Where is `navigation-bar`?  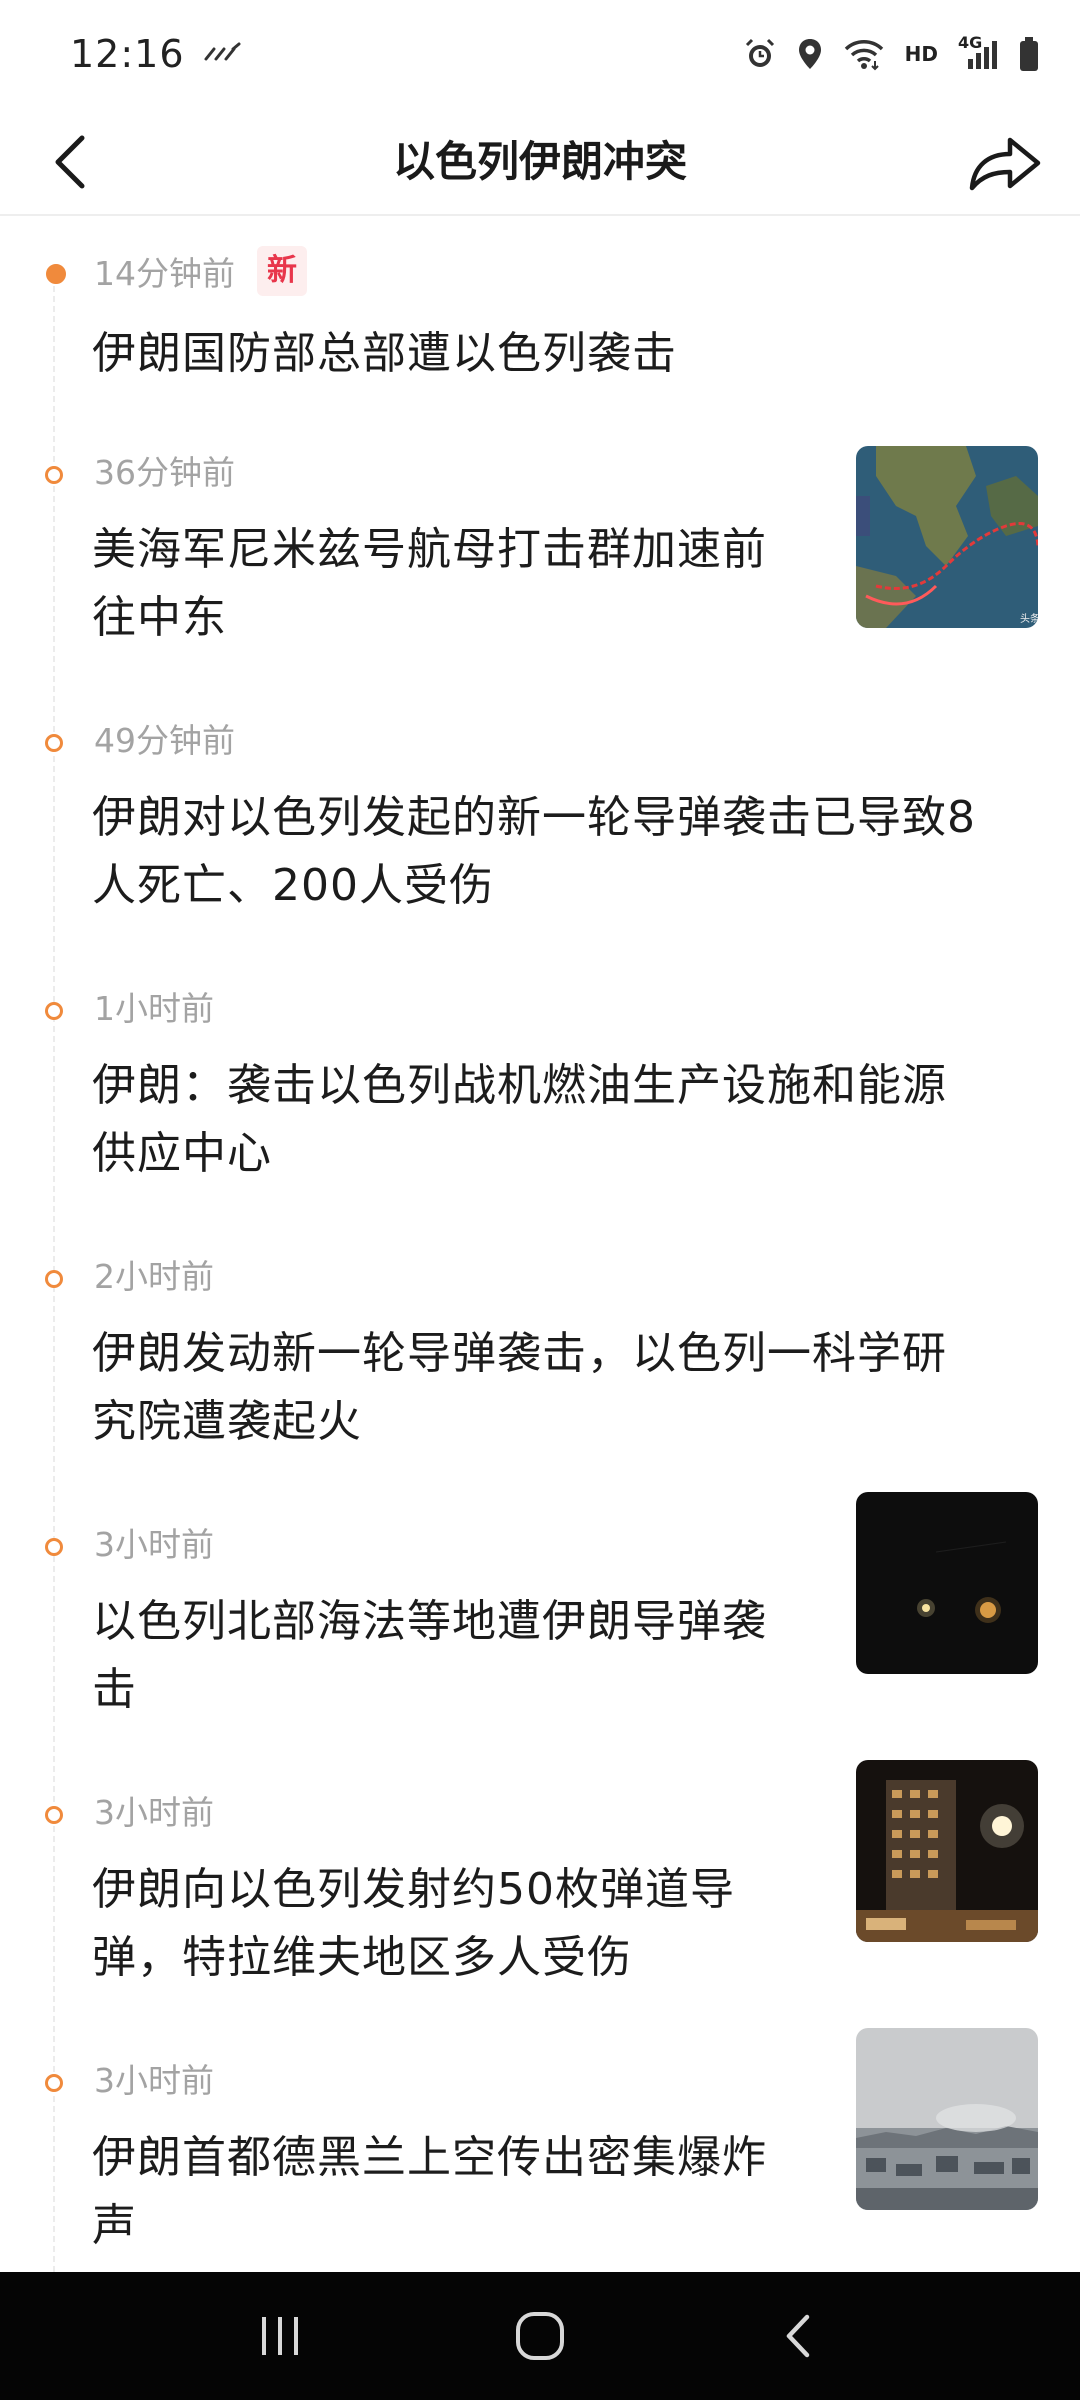 navigation-bar is located at coordinates (540, 2336).